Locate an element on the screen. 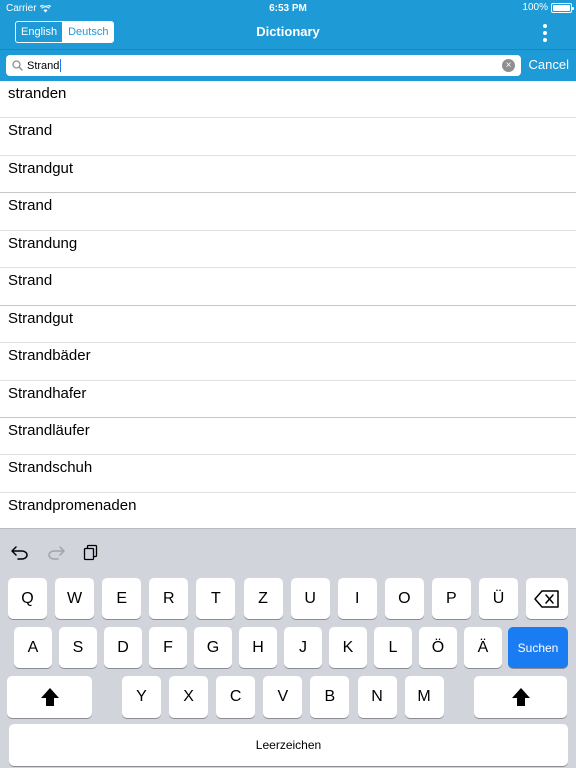 The height and width of the screenshot is (768, 576). key-s: S is located at coordinates (78, 647).